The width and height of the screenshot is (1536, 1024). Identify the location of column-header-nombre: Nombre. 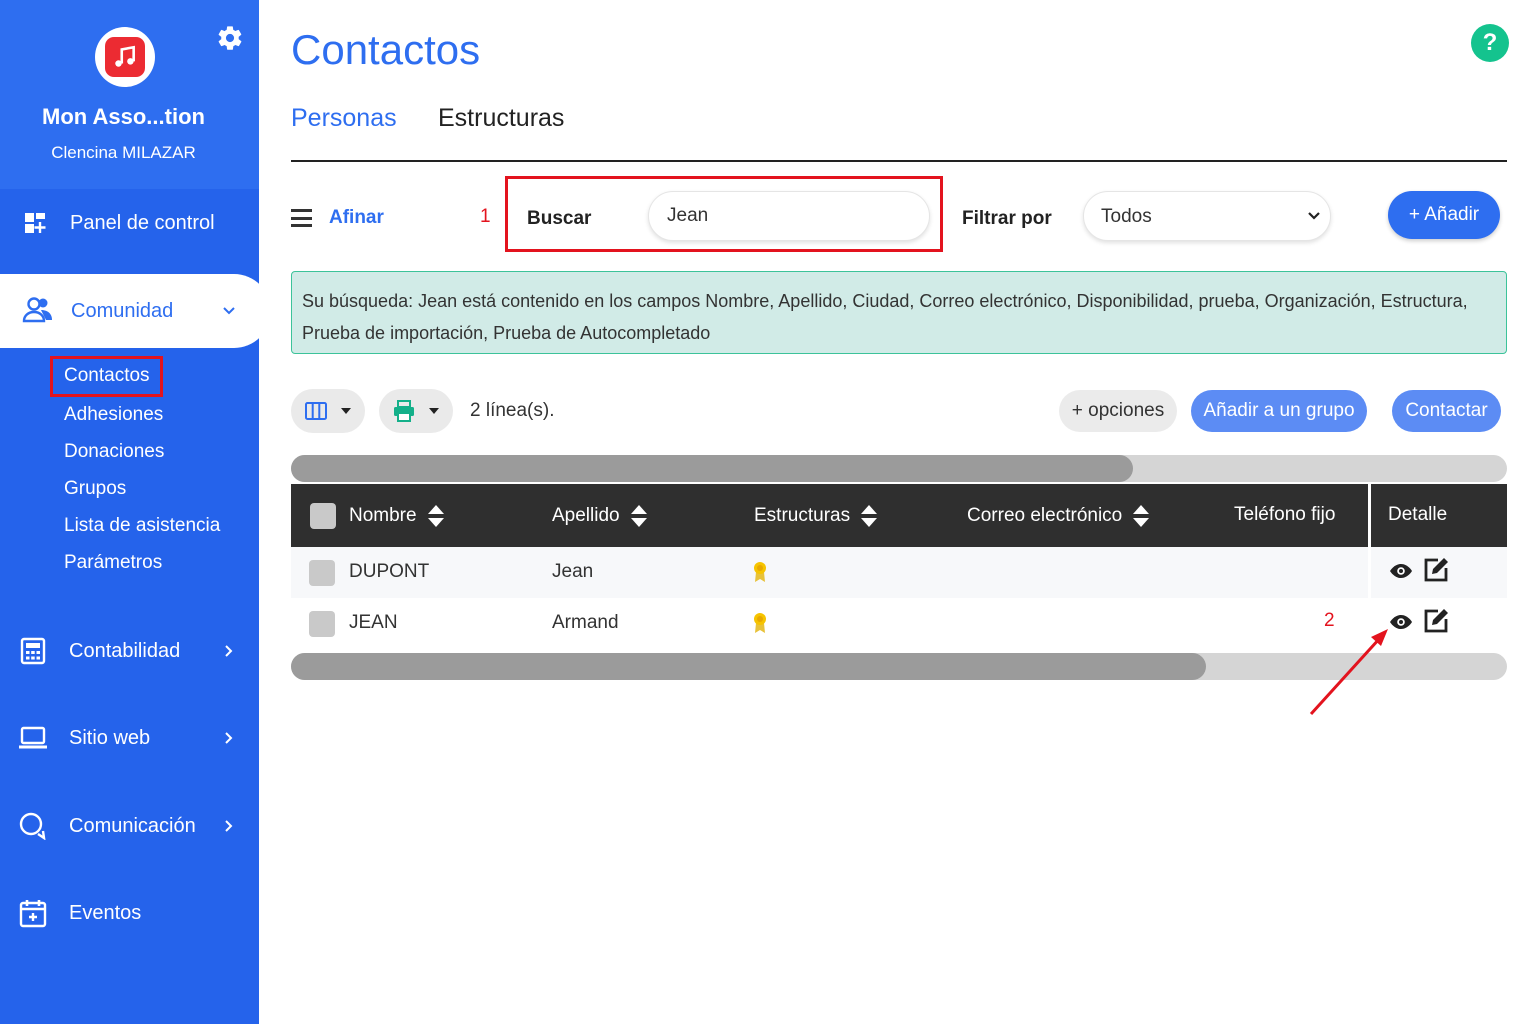
(397, 516).